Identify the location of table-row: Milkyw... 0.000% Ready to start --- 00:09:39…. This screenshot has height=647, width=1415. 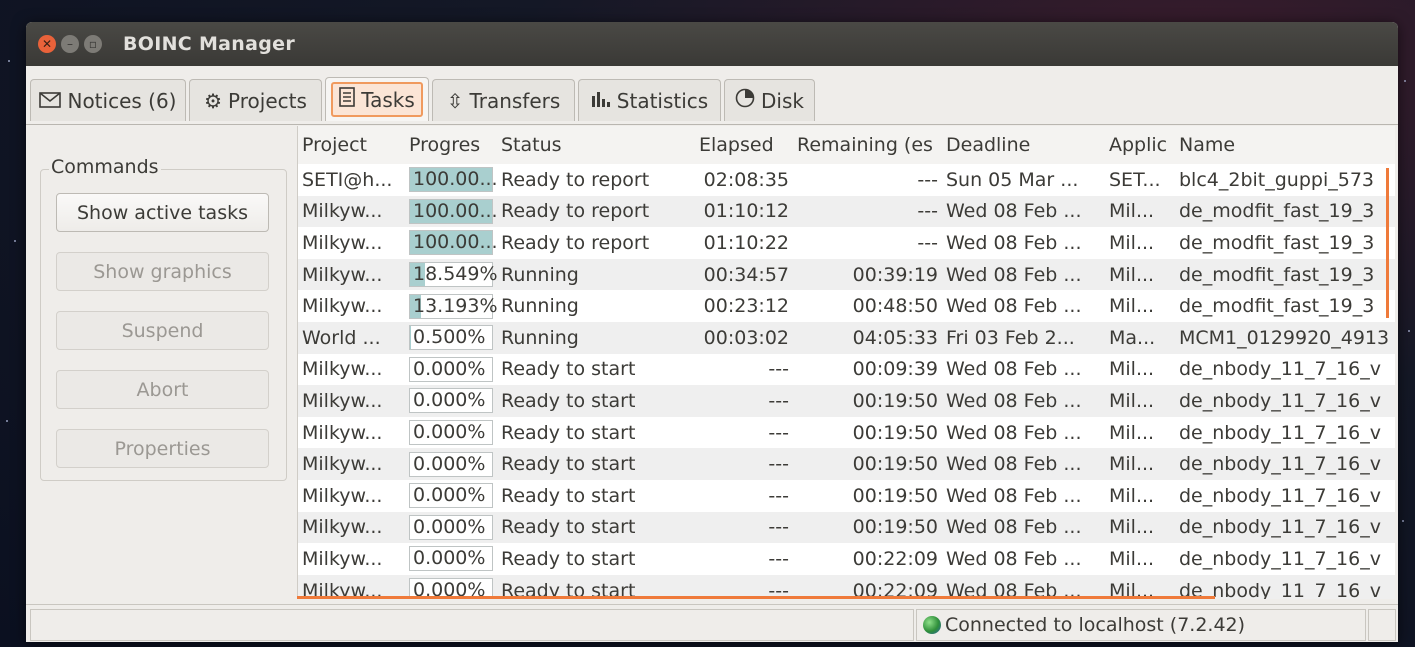
(846, 370).